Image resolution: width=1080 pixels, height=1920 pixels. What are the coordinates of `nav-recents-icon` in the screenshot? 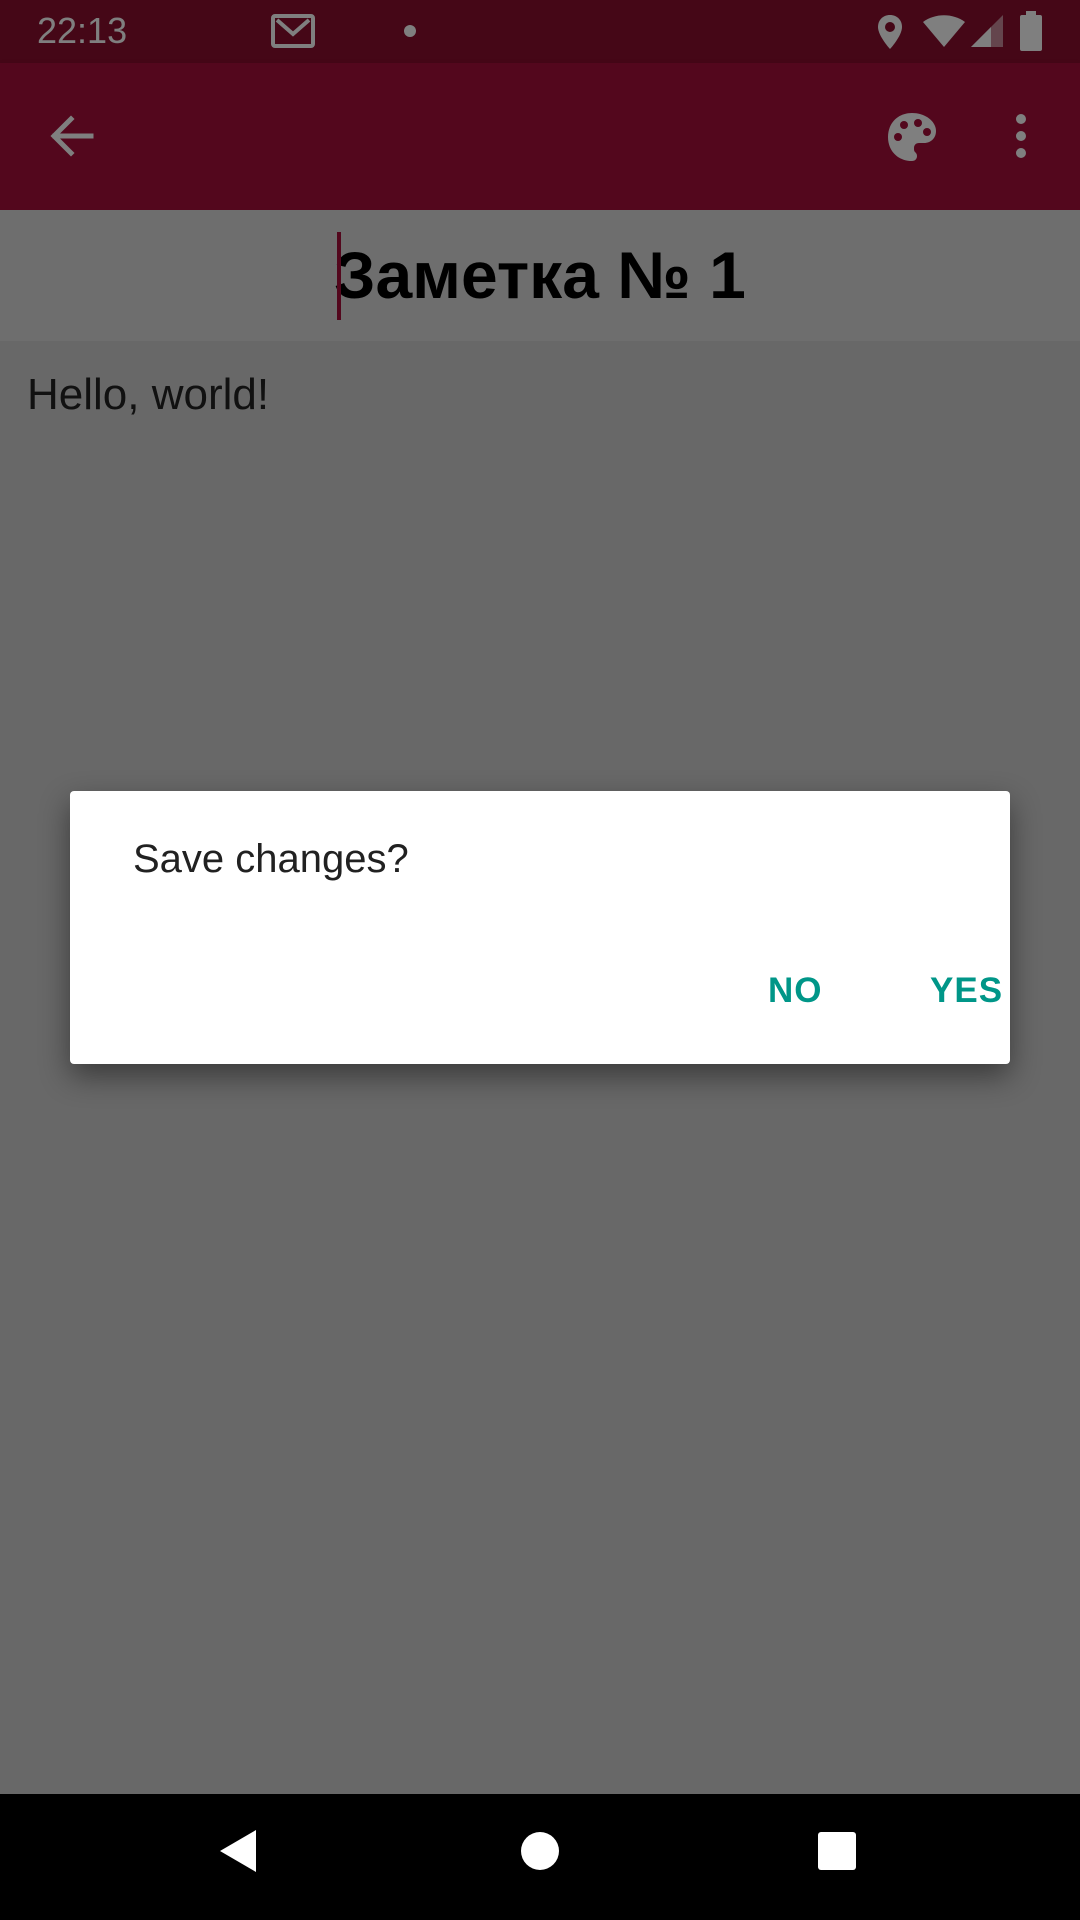 It's located at (837, 1853).